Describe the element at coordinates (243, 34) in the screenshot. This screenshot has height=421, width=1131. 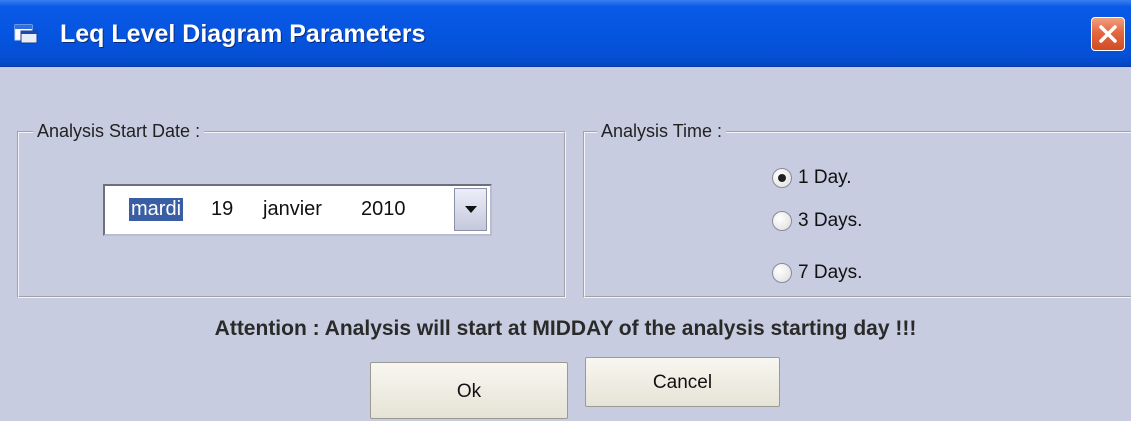
I see `window-title: Leq Level Diagram Parameters` at that location.